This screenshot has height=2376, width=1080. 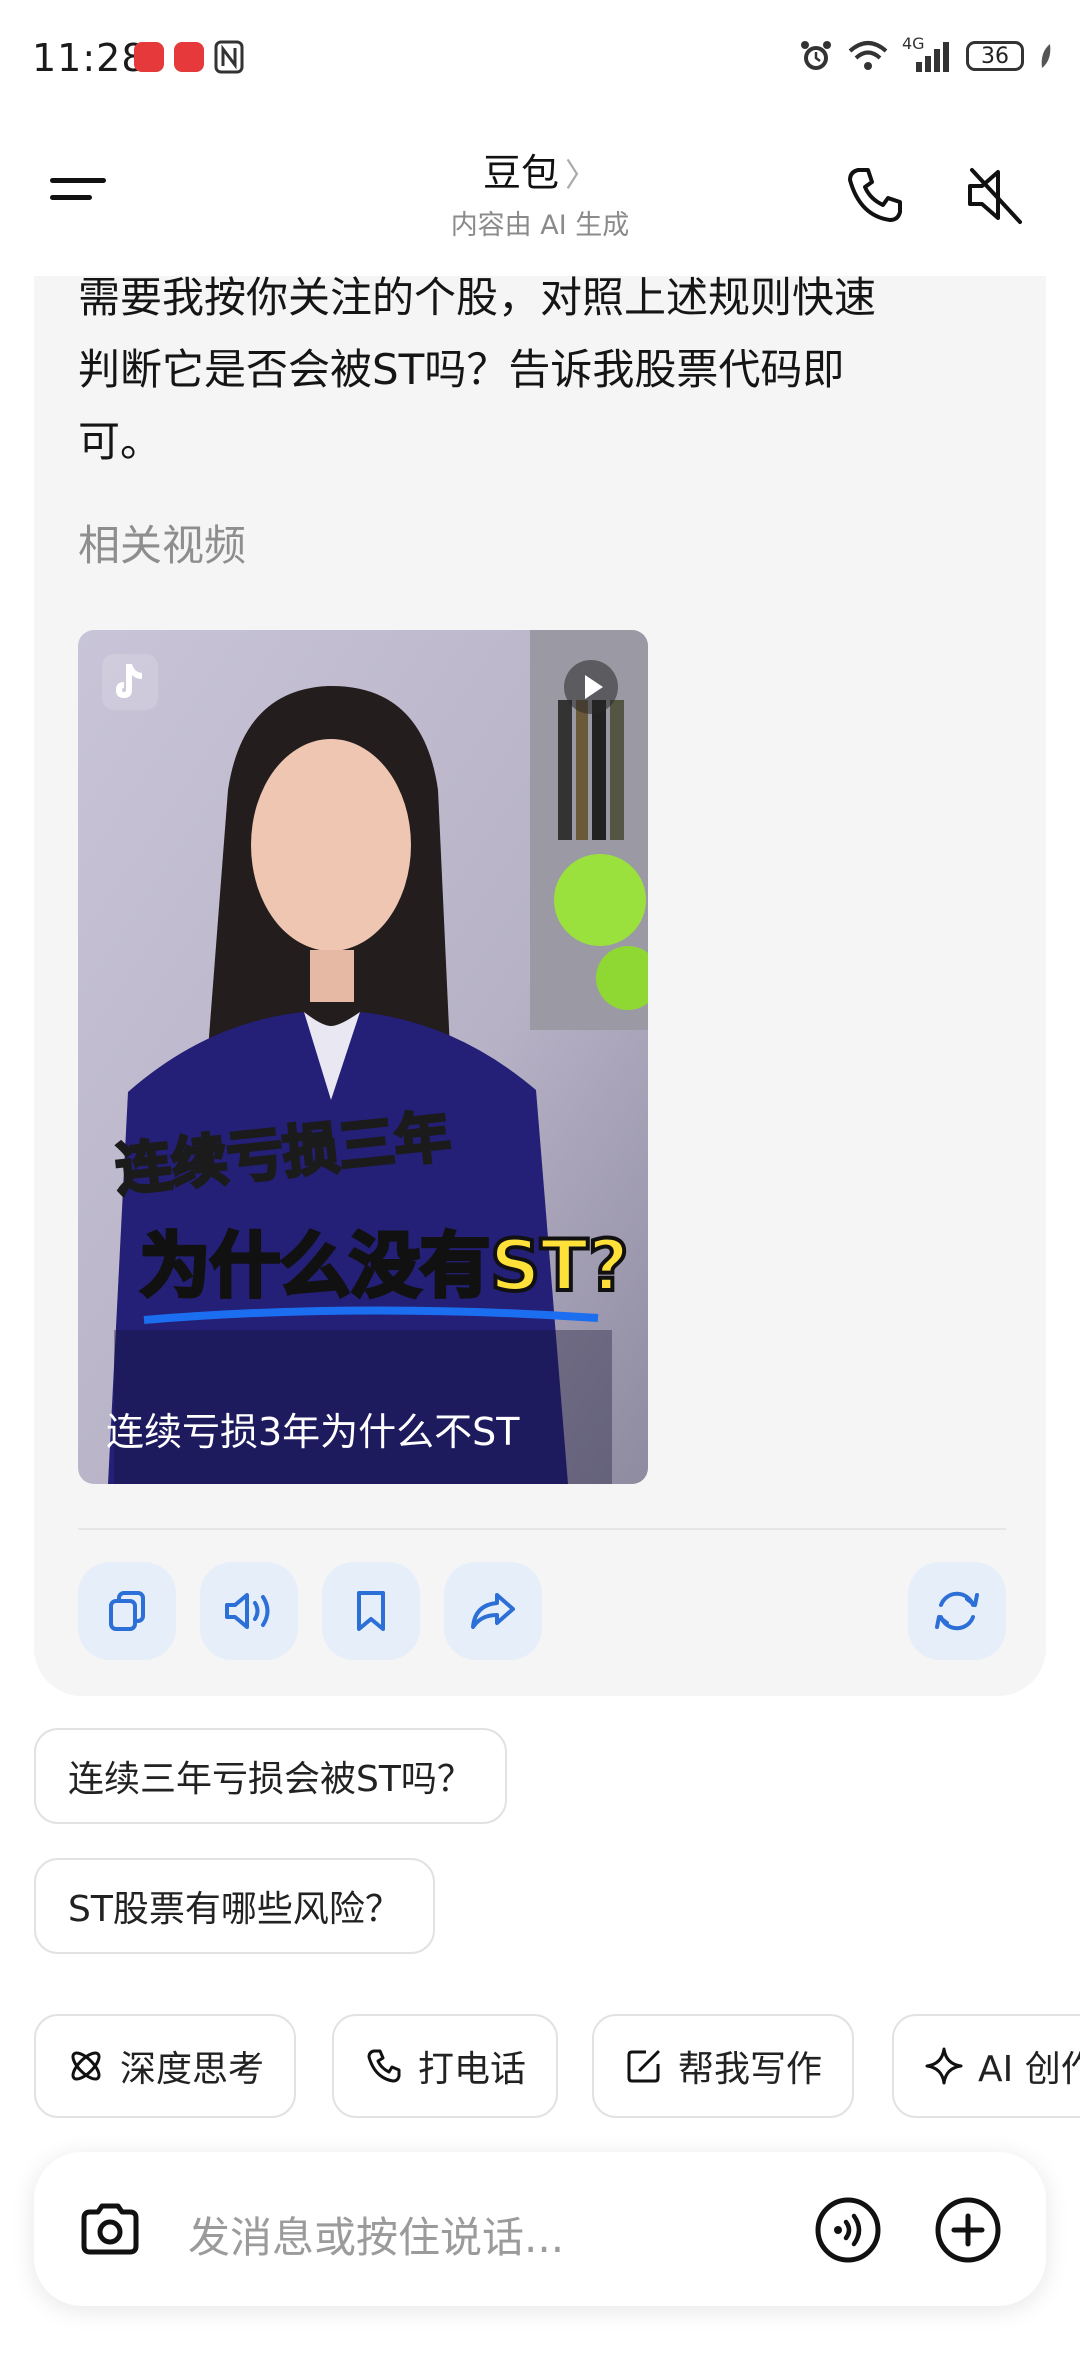 What do you see at coordinates (130, 682) in the screenshot?
I see `tiktok-icon` at bounding box center [130, 682].